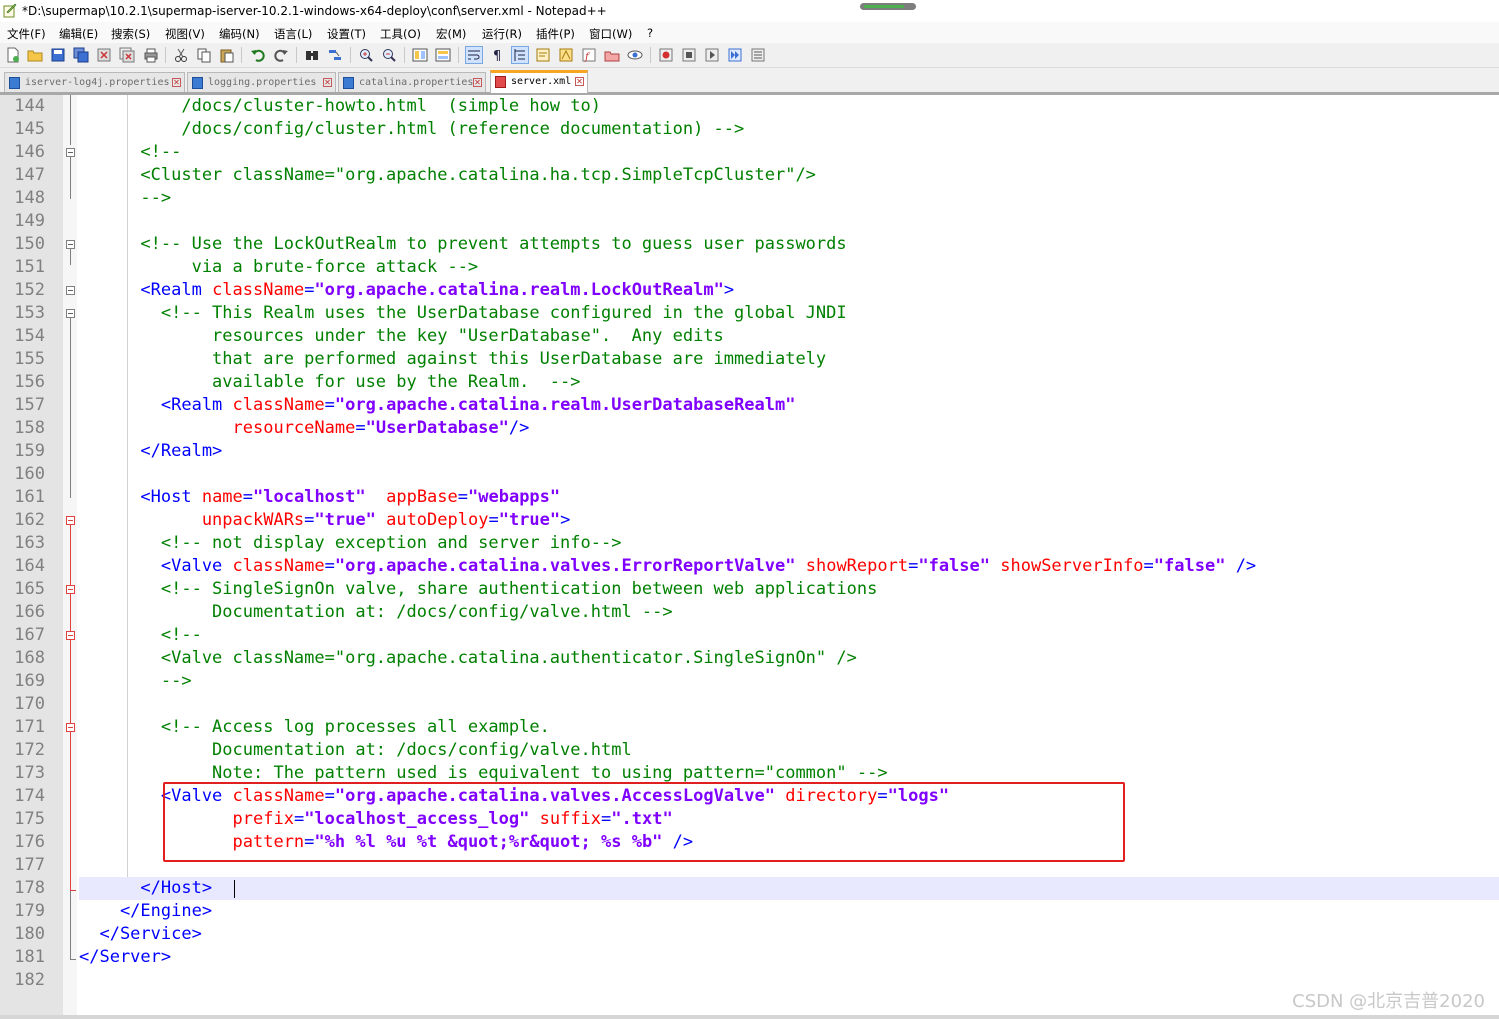  Describe the element at coordinates (758, 55) in the screenshot. I see `save-macro-icon` at that location.